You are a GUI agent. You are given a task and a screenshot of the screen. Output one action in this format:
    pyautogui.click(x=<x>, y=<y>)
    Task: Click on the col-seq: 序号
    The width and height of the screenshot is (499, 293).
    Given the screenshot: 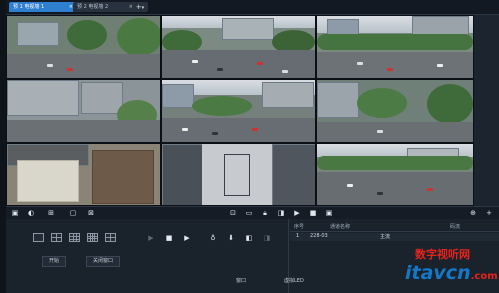 What is the action you would take?
    pyautogui.click(x=299, y=227)
    